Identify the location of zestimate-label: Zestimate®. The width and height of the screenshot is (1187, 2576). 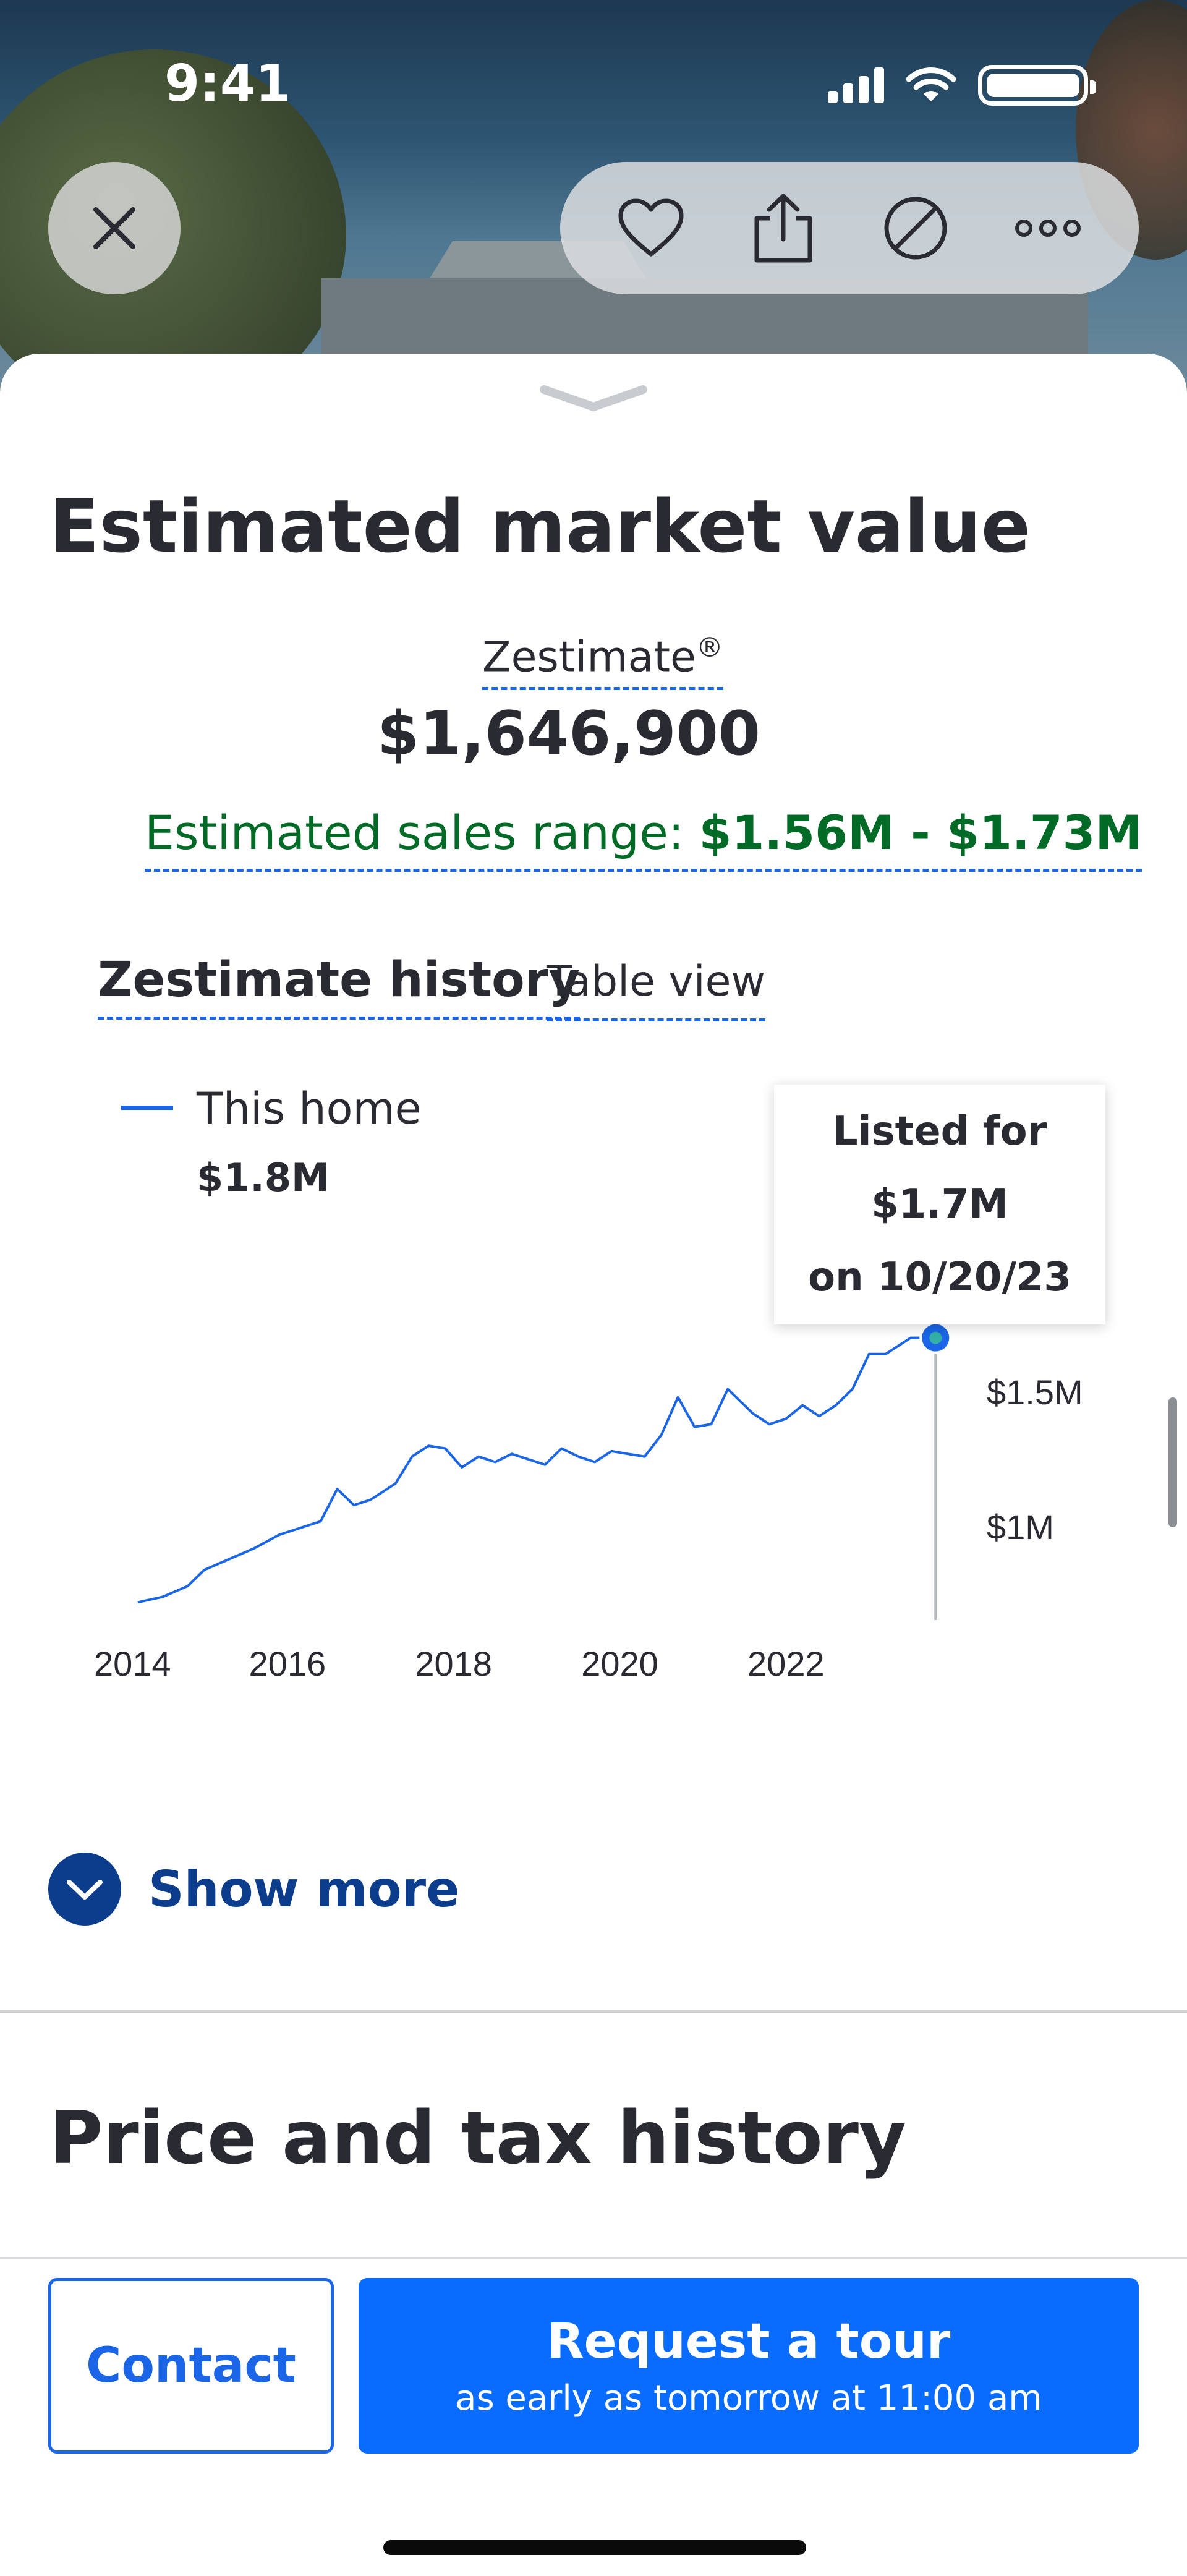
(603, 661).